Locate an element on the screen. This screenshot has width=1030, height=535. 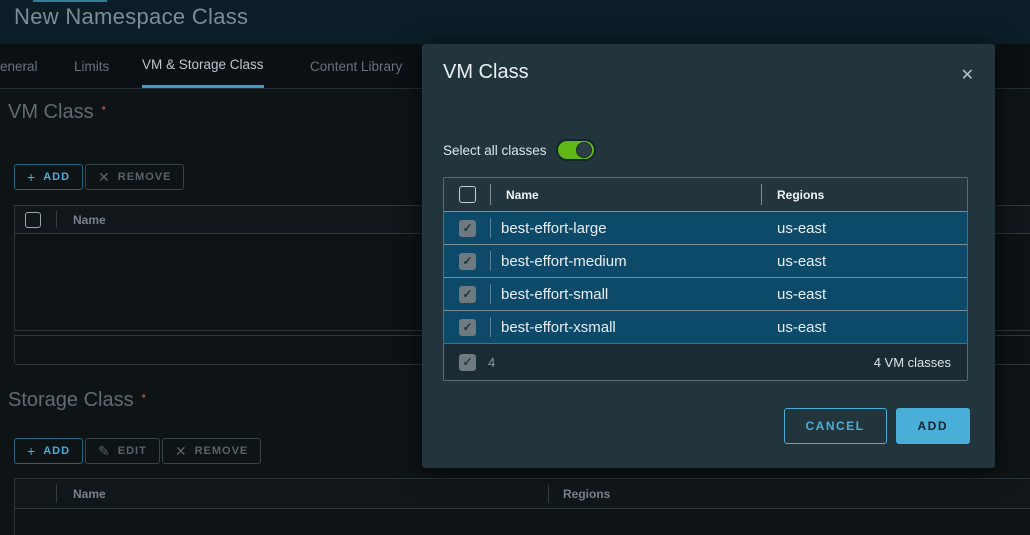
vm-remove-button: ✕ REMOVE is located at coordinates (135, 177).